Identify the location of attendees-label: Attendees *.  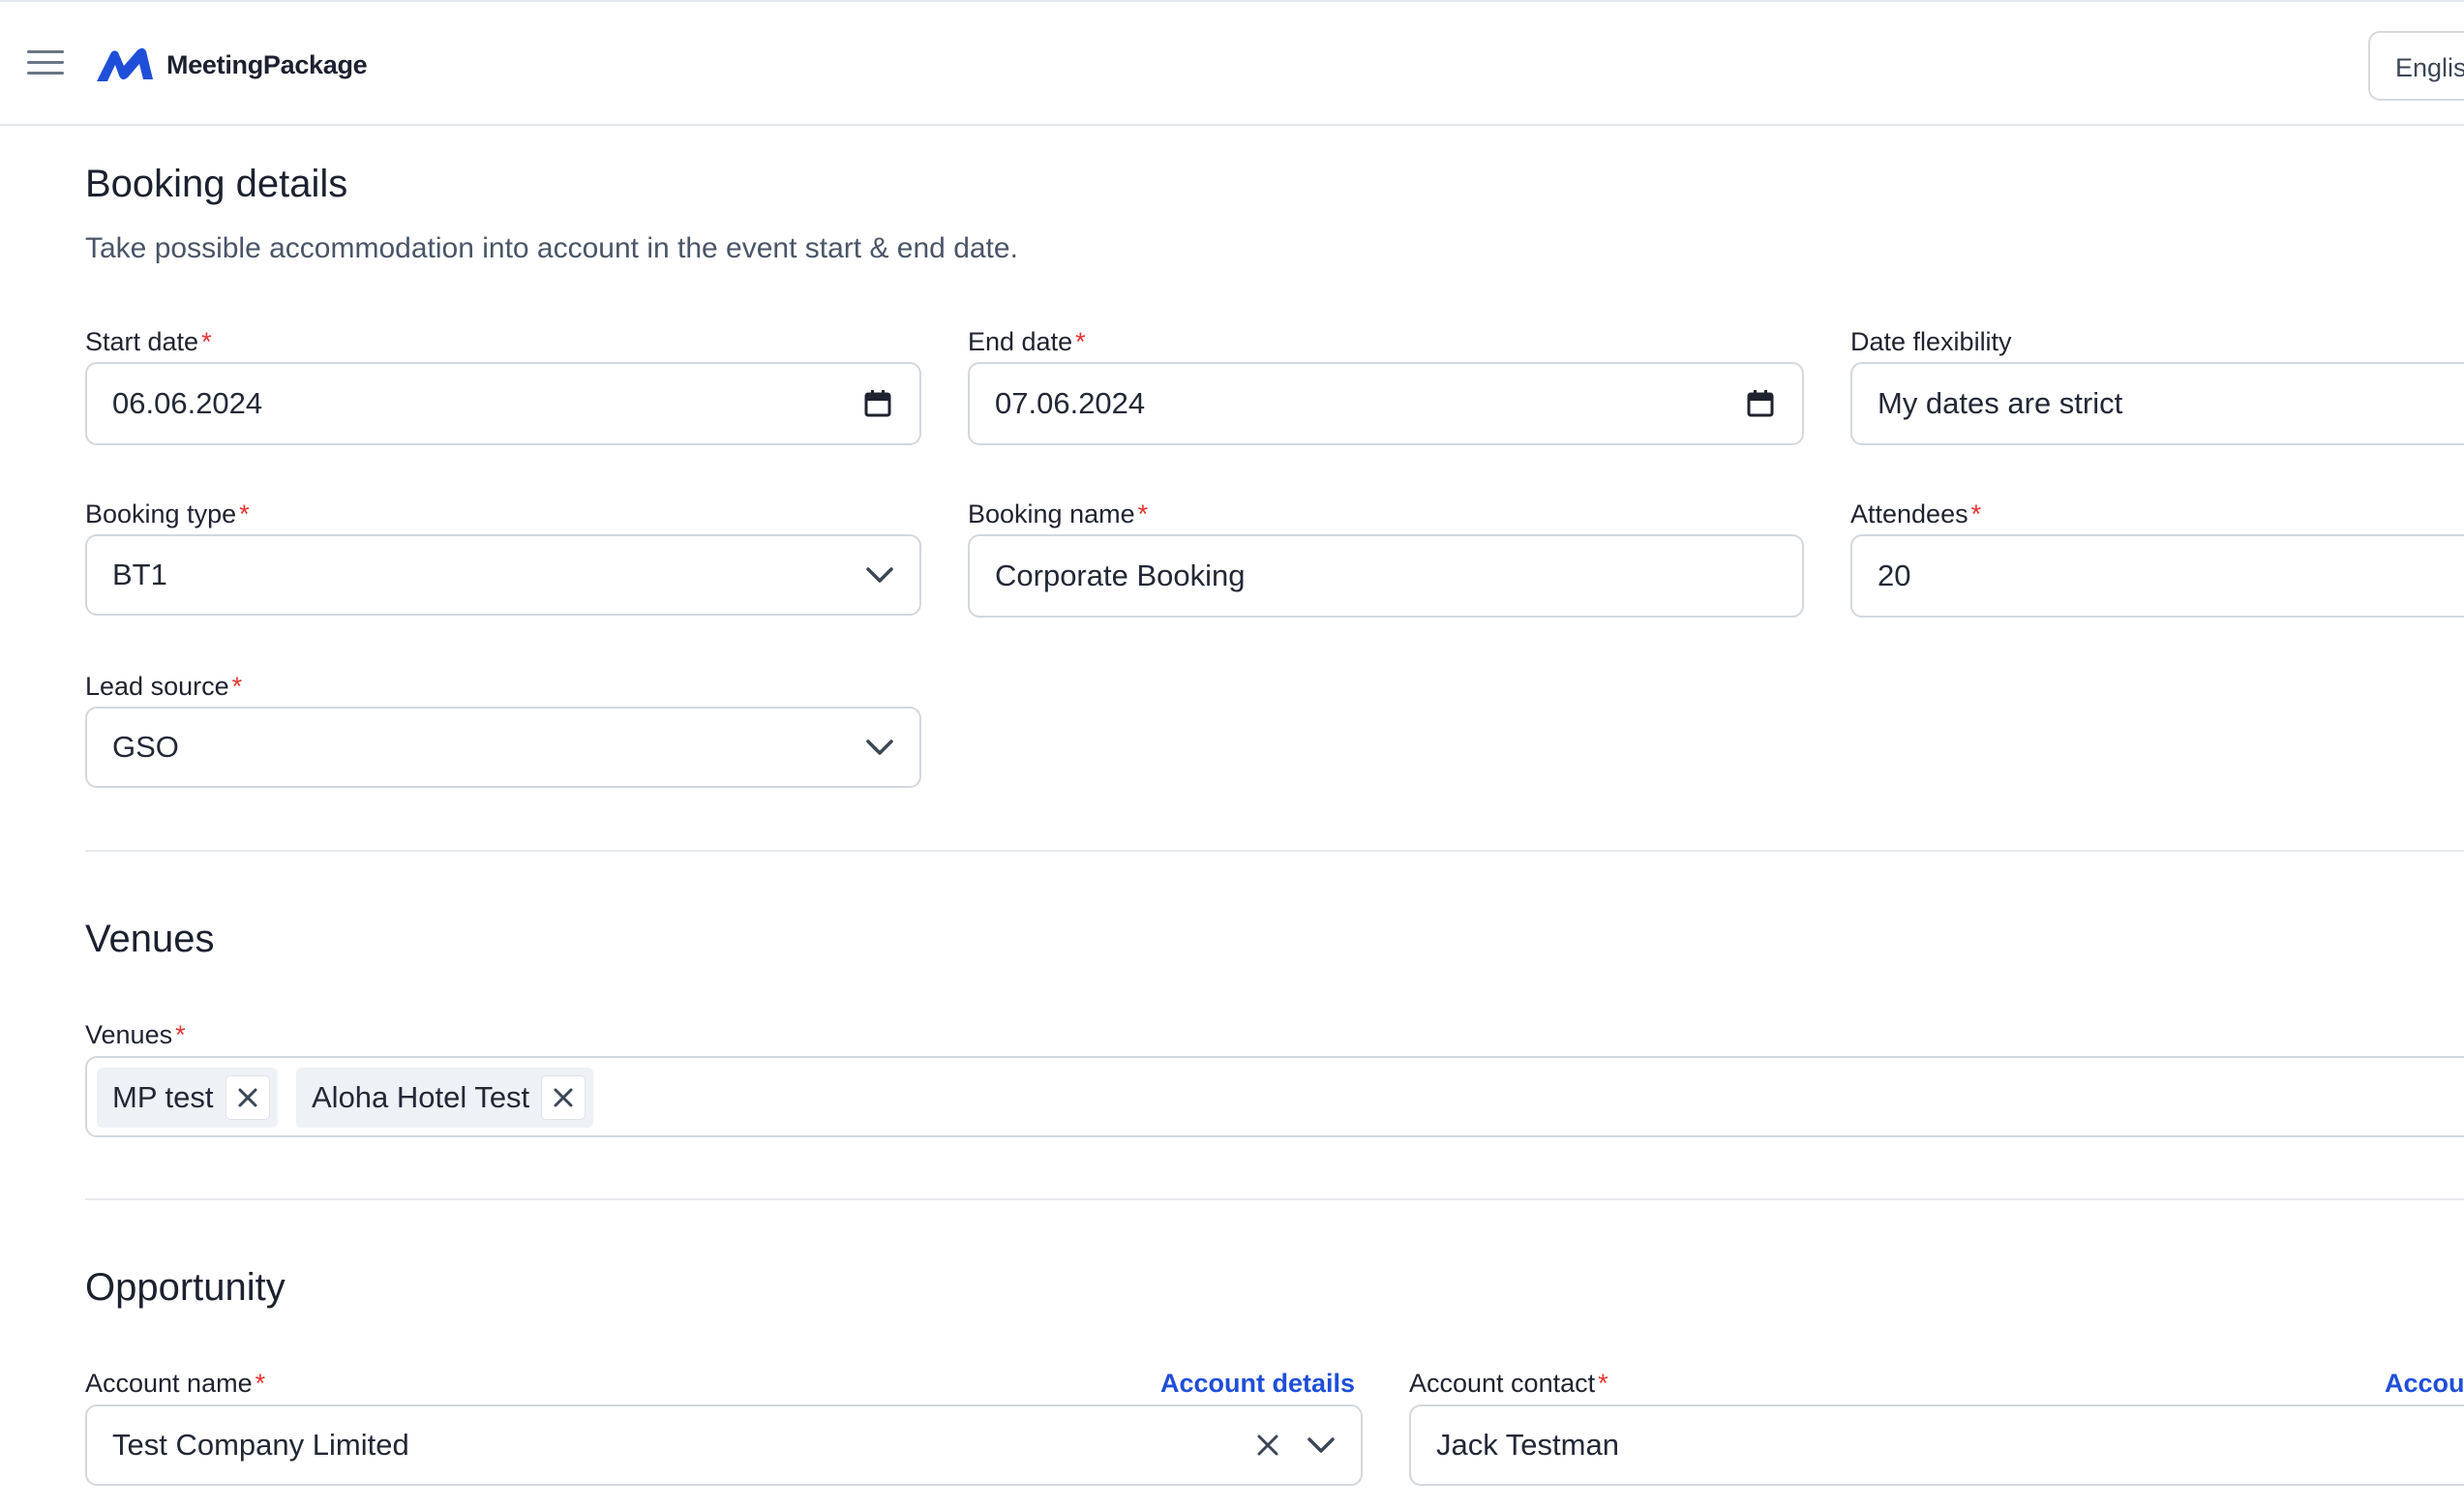
(1916, 513).